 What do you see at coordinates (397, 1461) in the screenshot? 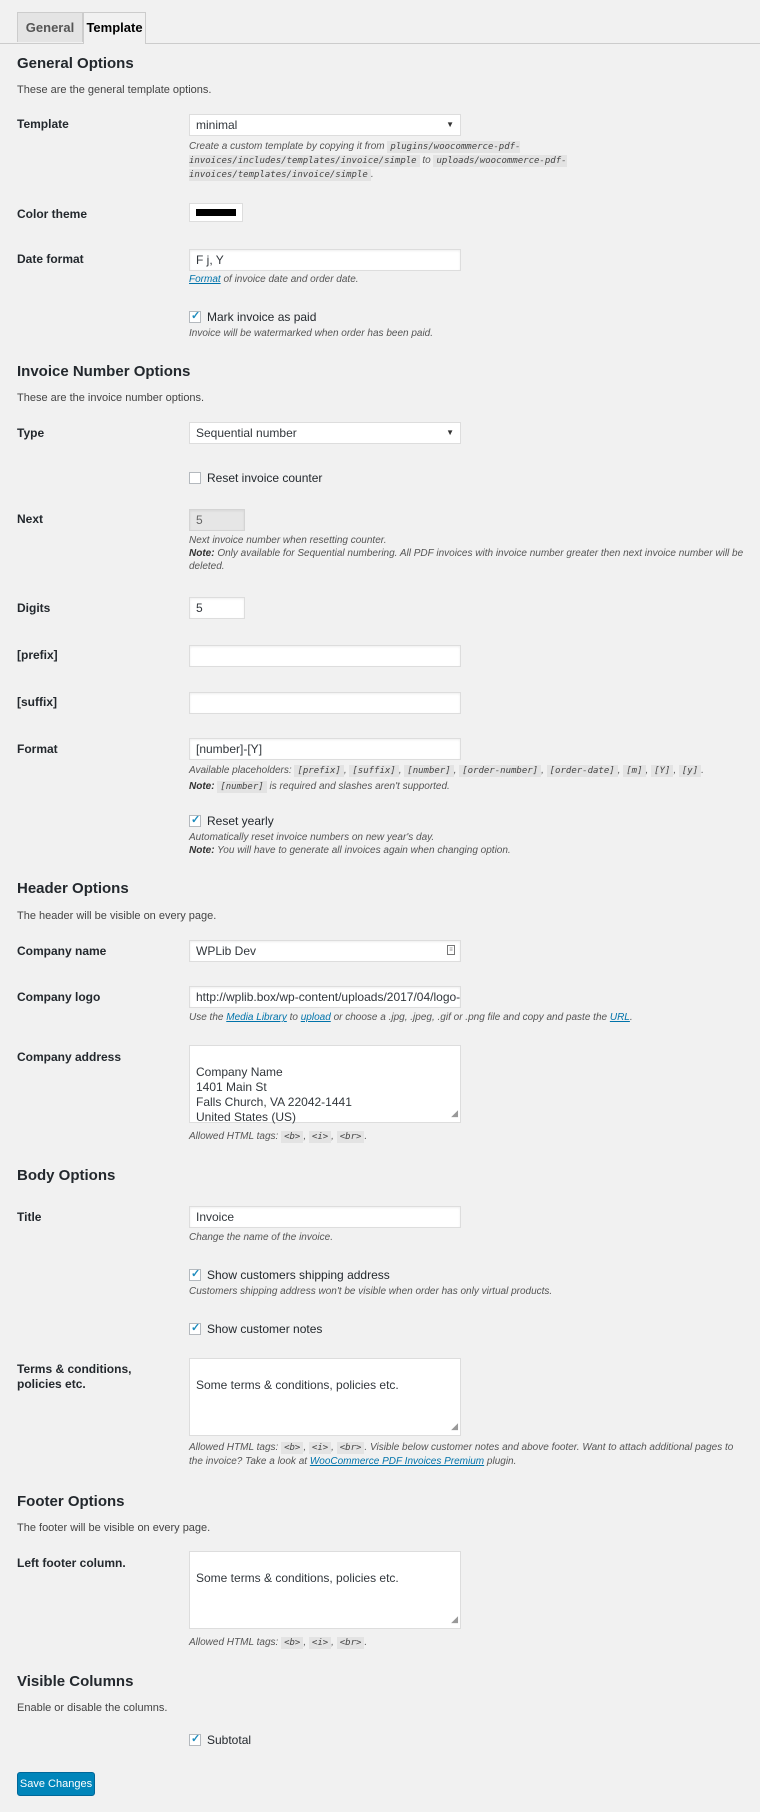
I see `premium-plugin-link: WooCommerce PDF Invoices Premium` at bounding box center [397, 1461].